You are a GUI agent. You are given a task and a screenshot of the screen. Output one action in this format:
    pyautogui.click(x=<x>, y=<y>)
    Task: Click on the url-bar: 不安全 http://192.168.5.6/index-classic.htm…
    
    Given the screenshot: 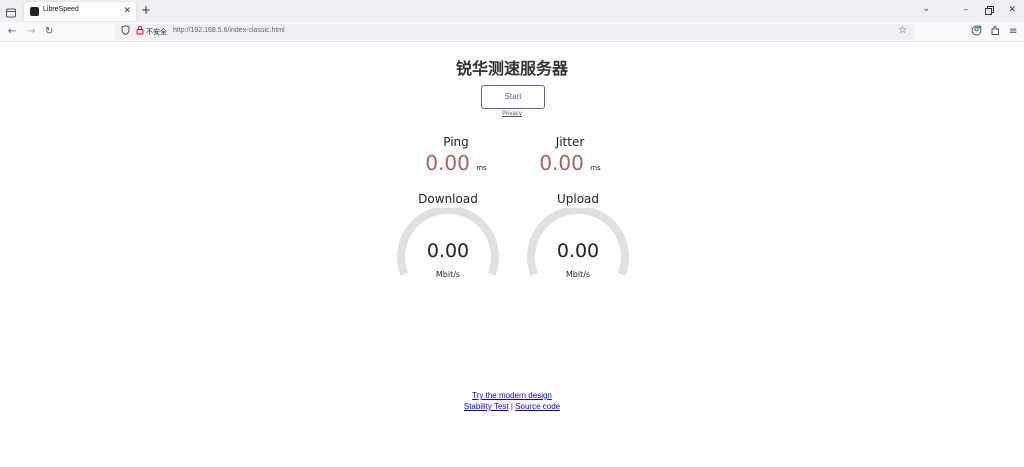 What is the action you would take?
    pyautogui.click(x=515, y=32)
    